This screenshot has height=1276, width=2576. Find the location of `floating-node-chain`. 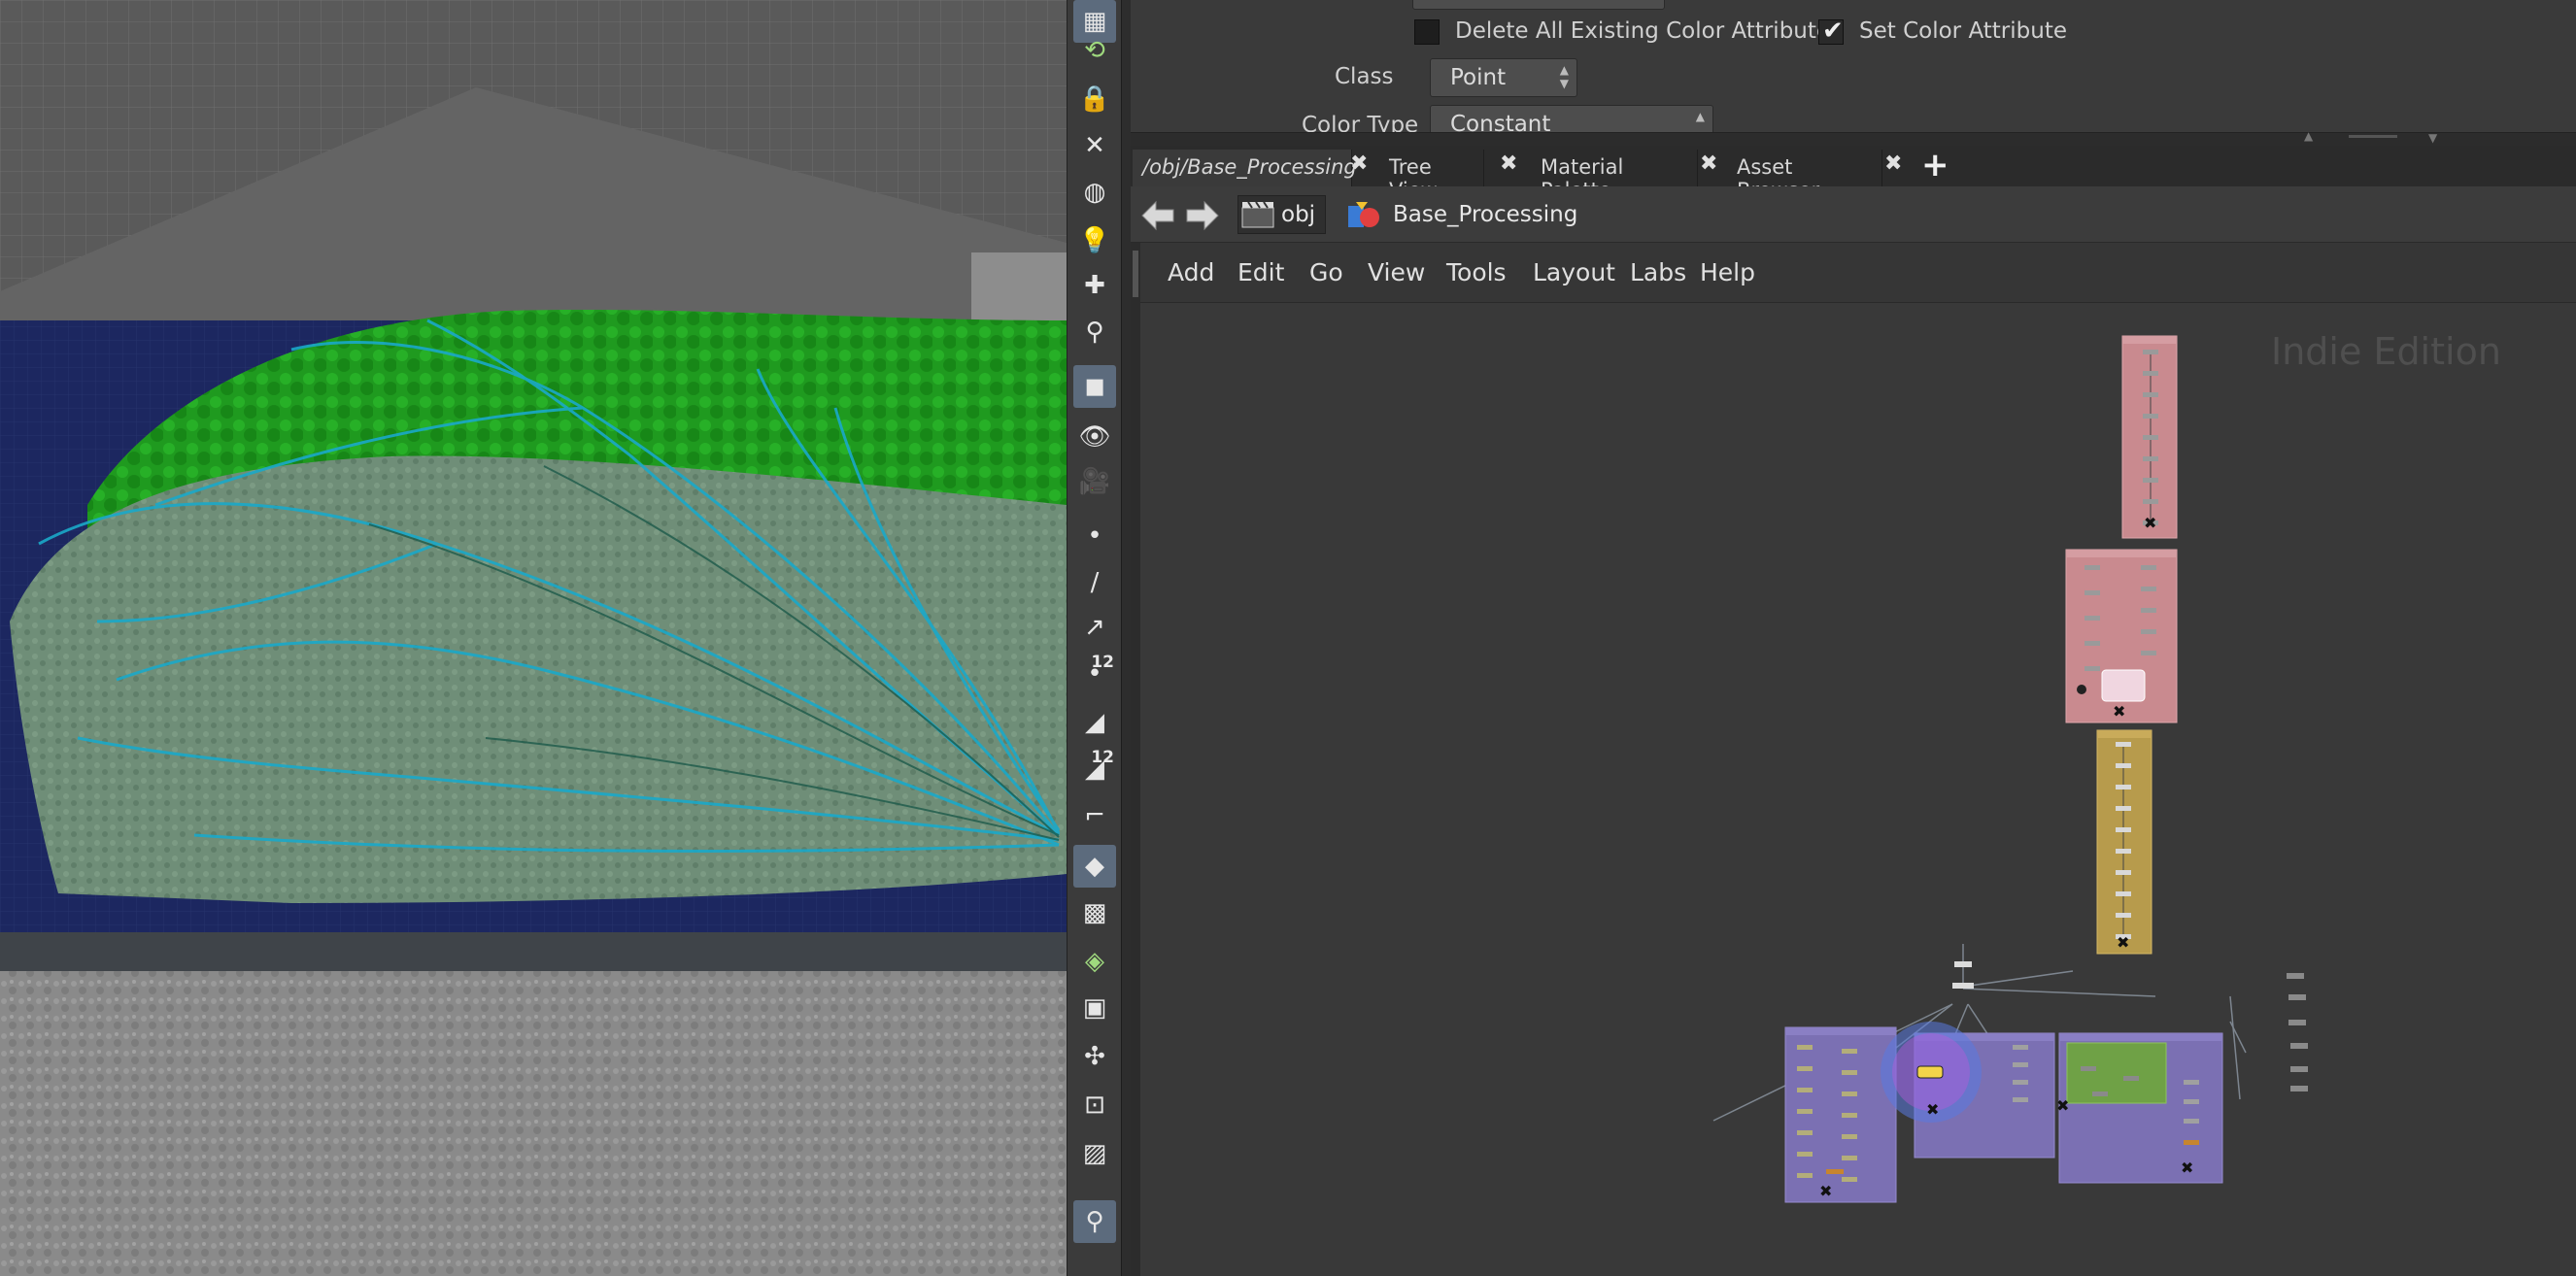

floating-node-chain is located at coordinates (2297, 1032).